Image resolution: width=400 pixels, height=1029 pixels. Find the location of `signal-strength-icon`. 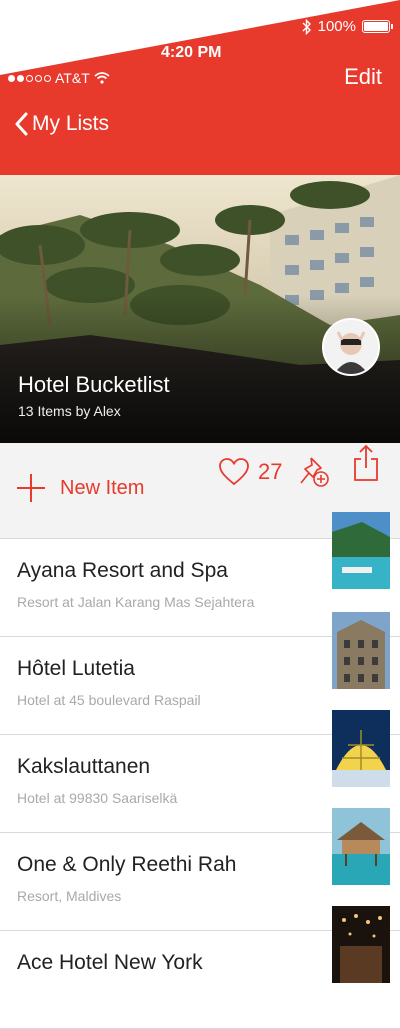

signal-strength-icon is located at coordinates (29, 78).